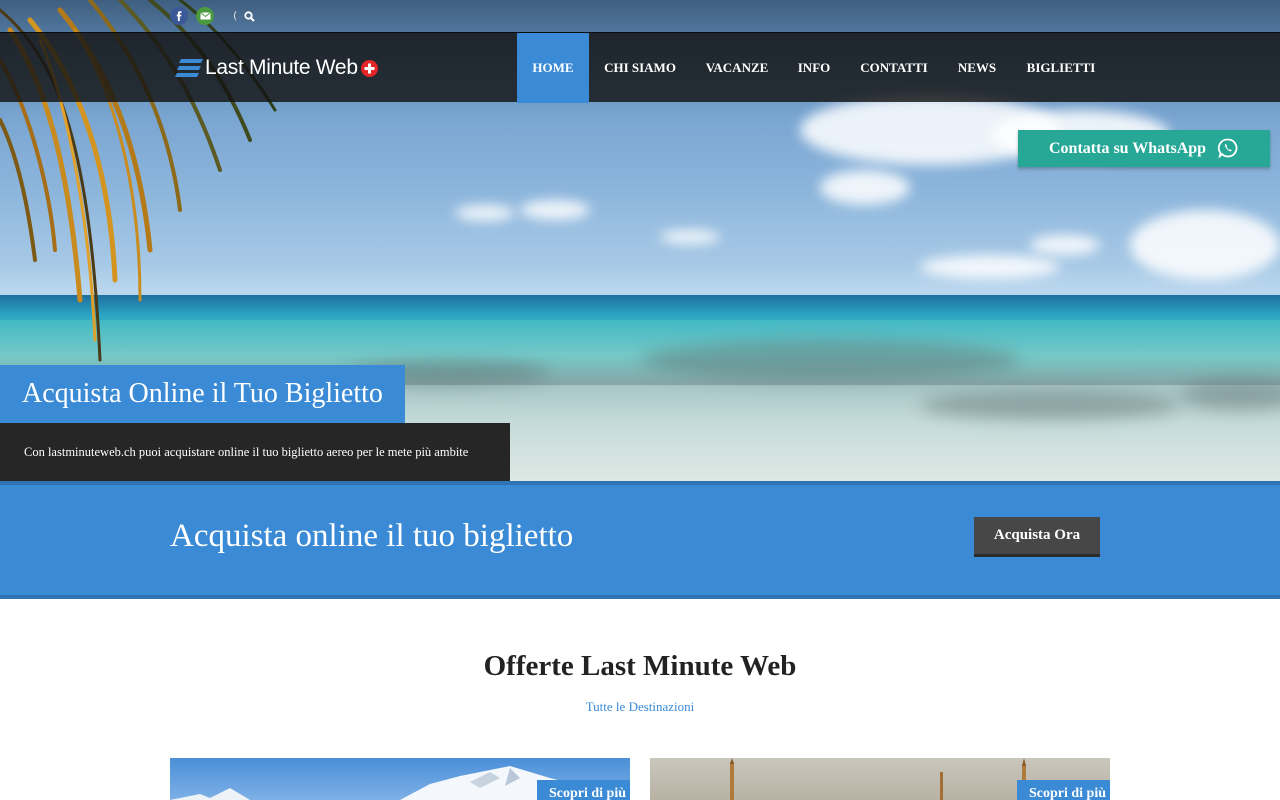 Image resolution: width=1280 pixels, height=800 pixels. What do you see at coordinates (205, 16) in the screenshot?
I see `mail-icon` at bounding box center [205, 16].